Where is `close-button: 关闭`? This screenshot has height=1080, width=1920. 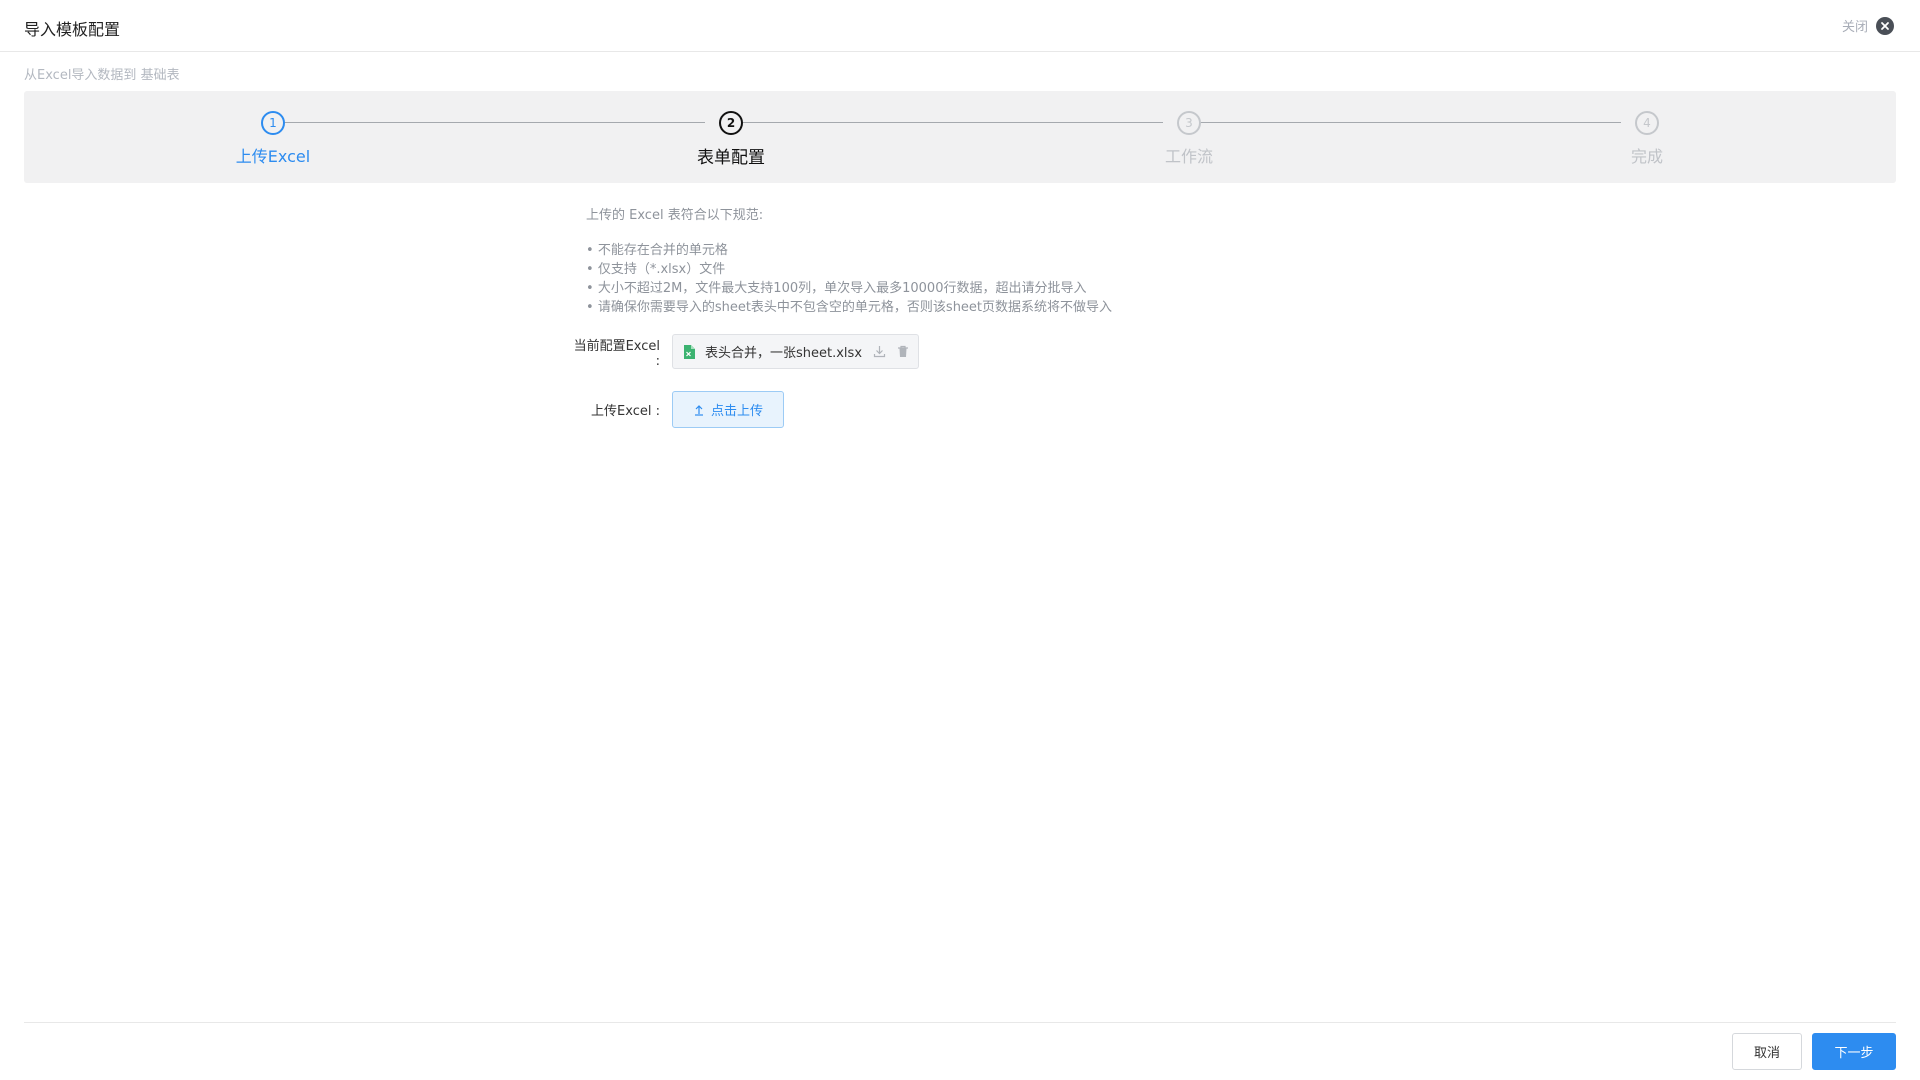 close-button: 关闭 is located at coordinates (1868, 25).